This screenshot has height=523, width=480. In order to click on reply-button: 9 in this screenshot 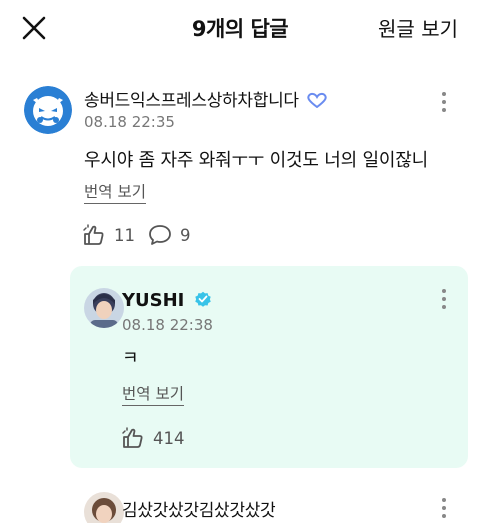, I will do `click(169, 235)`.